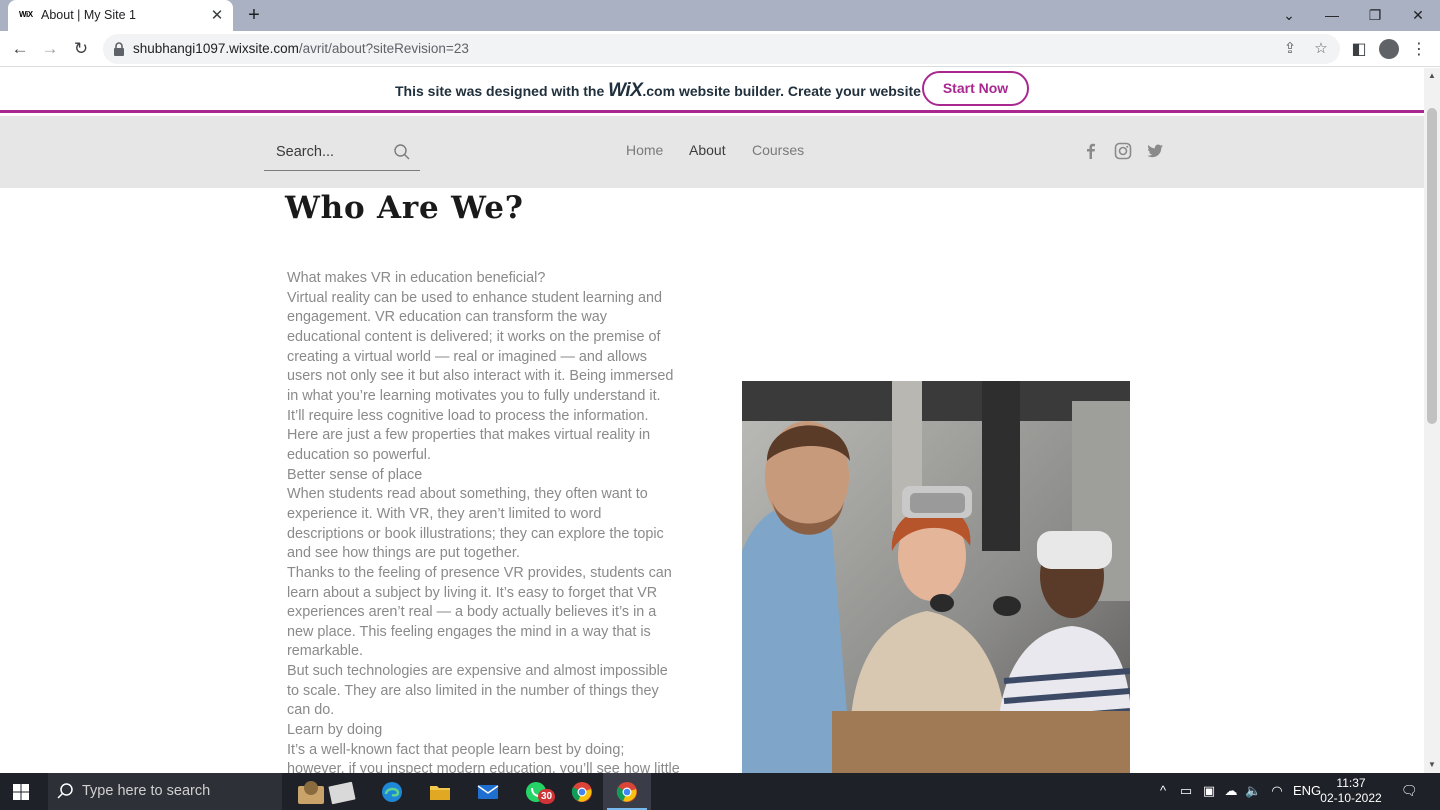  I want to click on clock-date: 02-10-2022, so click(1351, 798).